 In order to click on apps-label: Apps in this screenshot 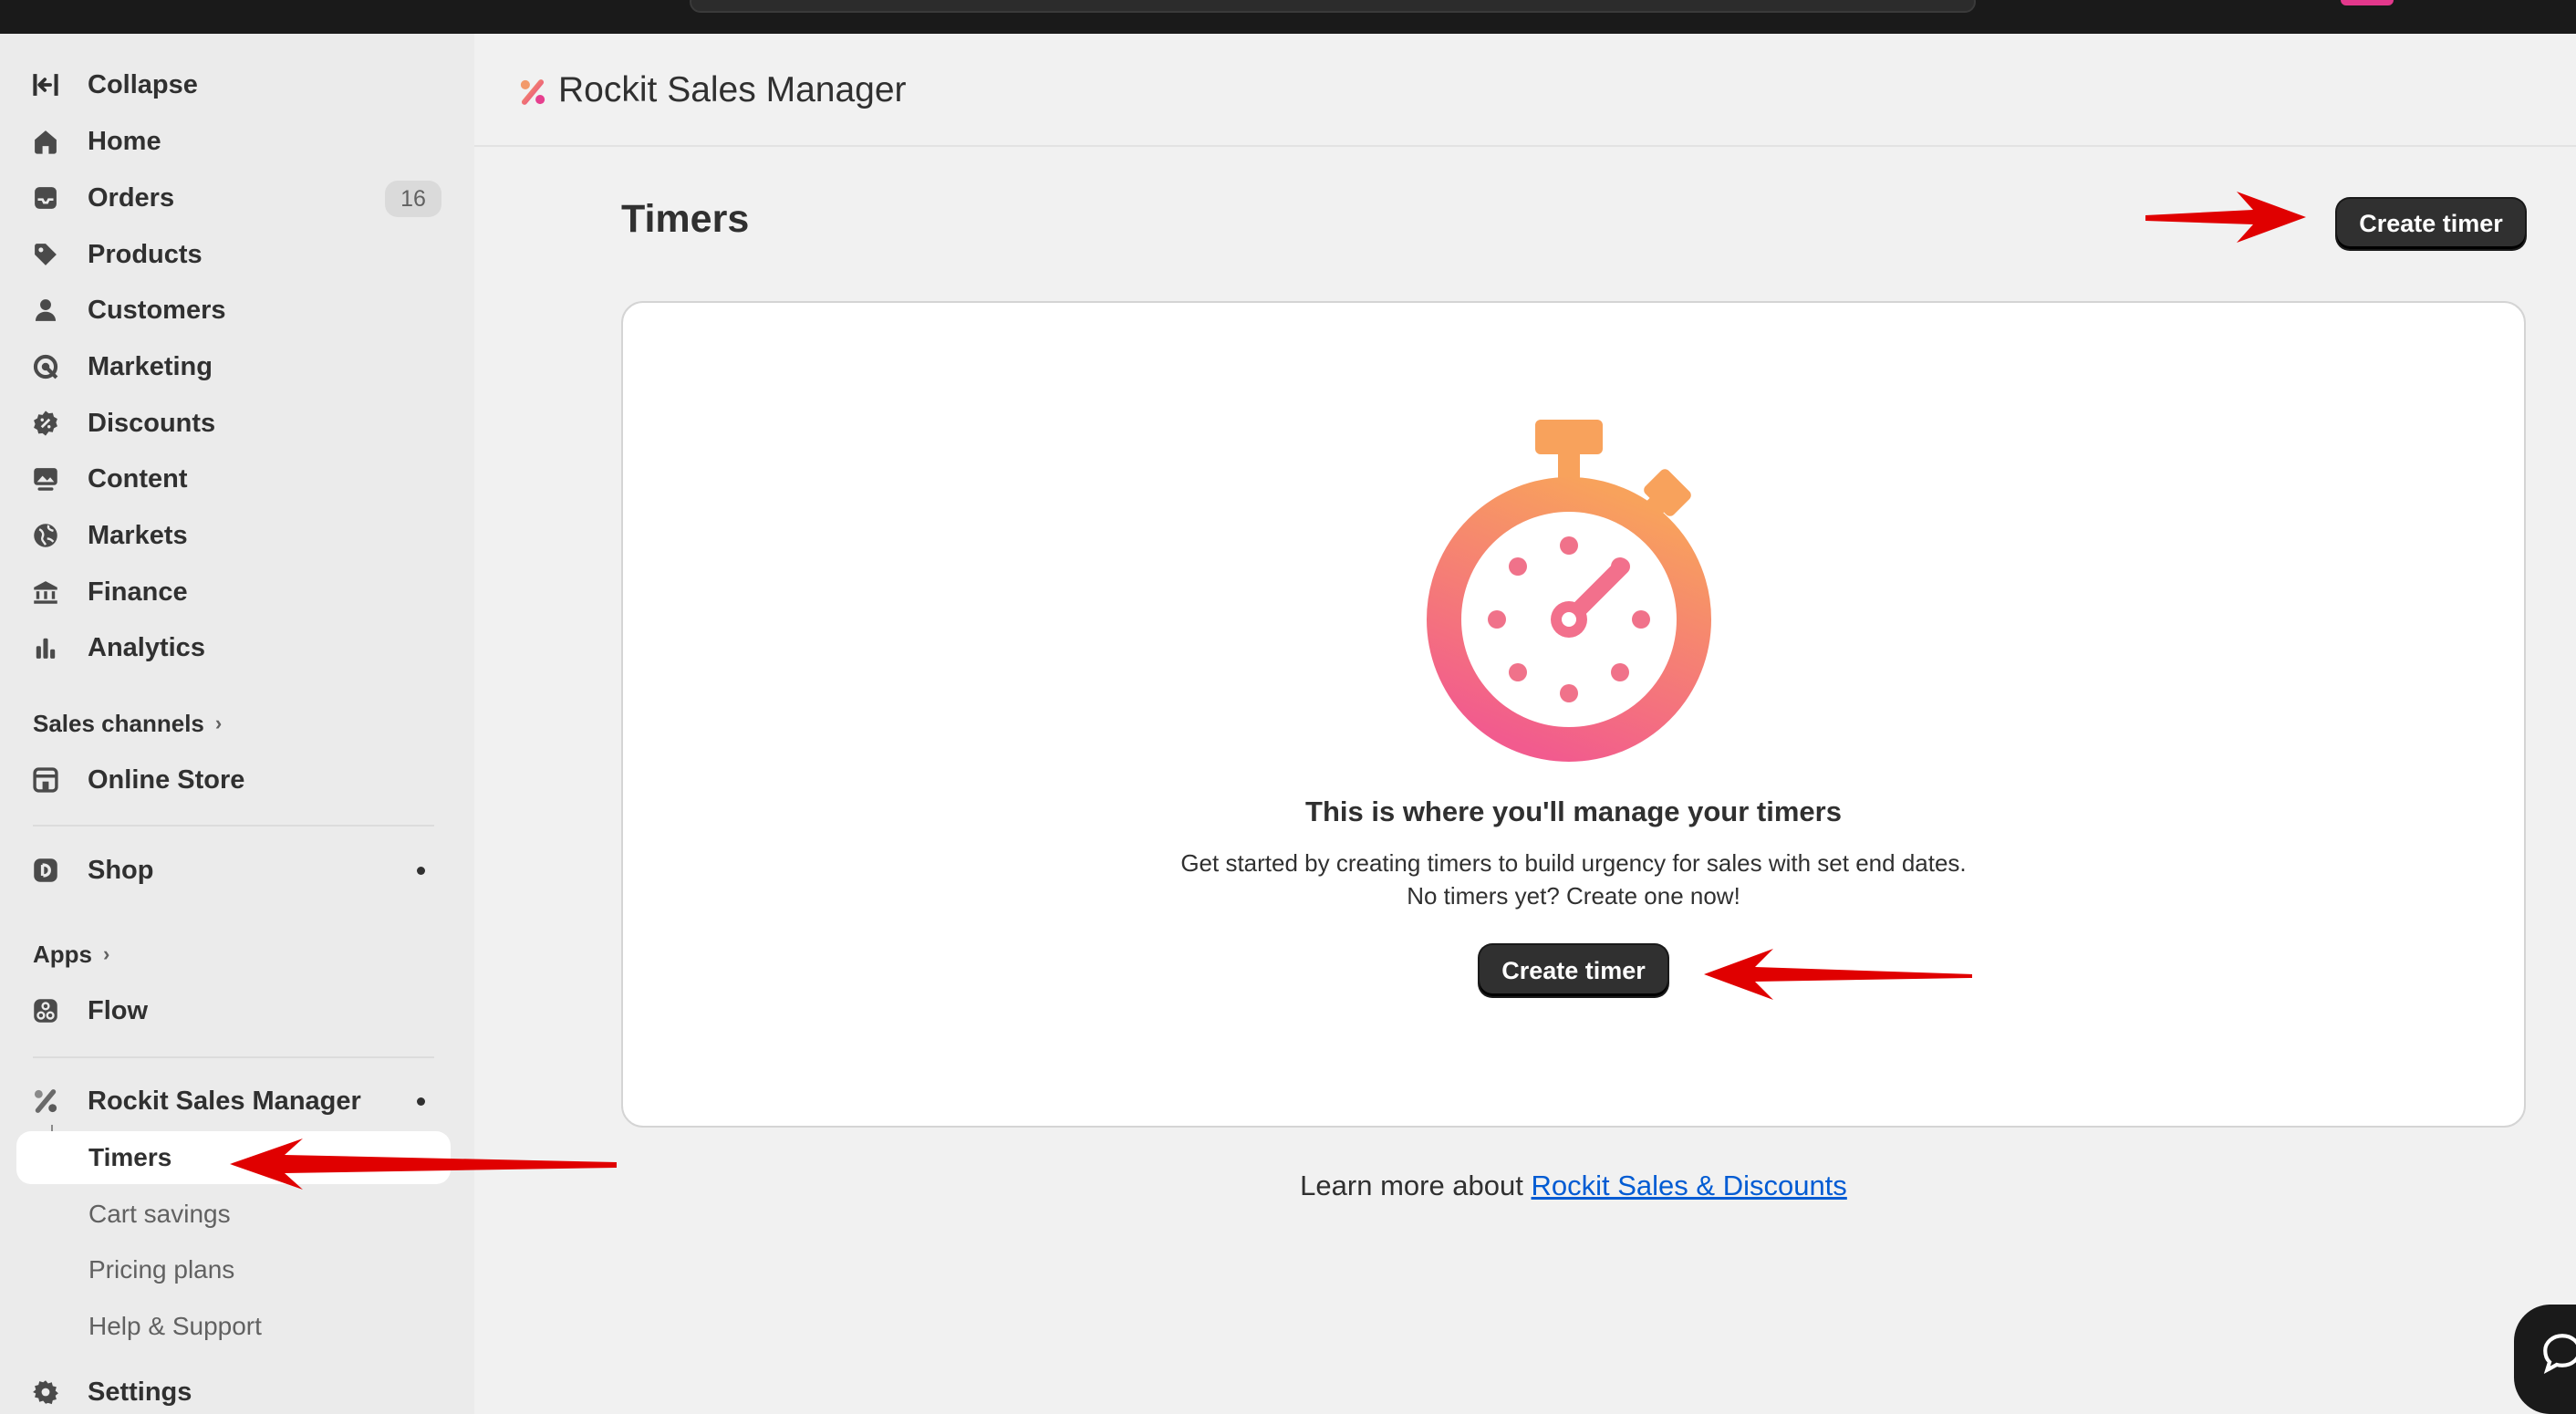, I will do `click(62, 954)`.